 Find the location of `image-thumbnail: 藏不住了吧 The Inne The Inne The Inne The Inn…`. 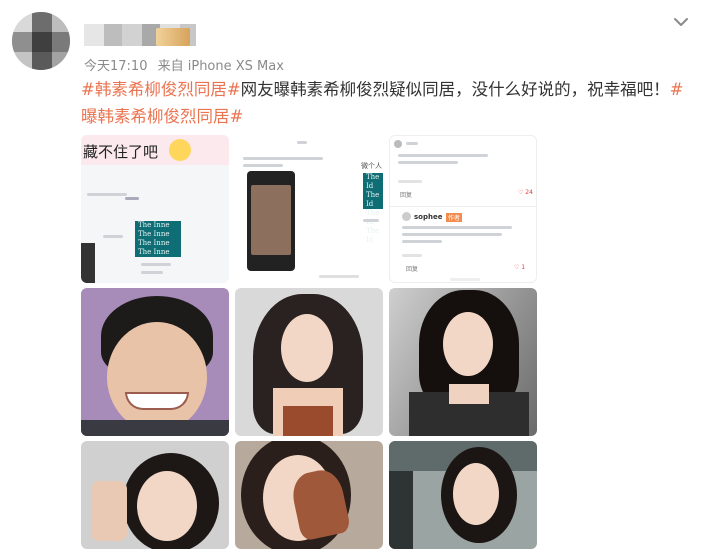

image-thumbnail: 藏不住了吧 The Inne The Inne The Inne The Inn… is located at coordinates (155, 209).